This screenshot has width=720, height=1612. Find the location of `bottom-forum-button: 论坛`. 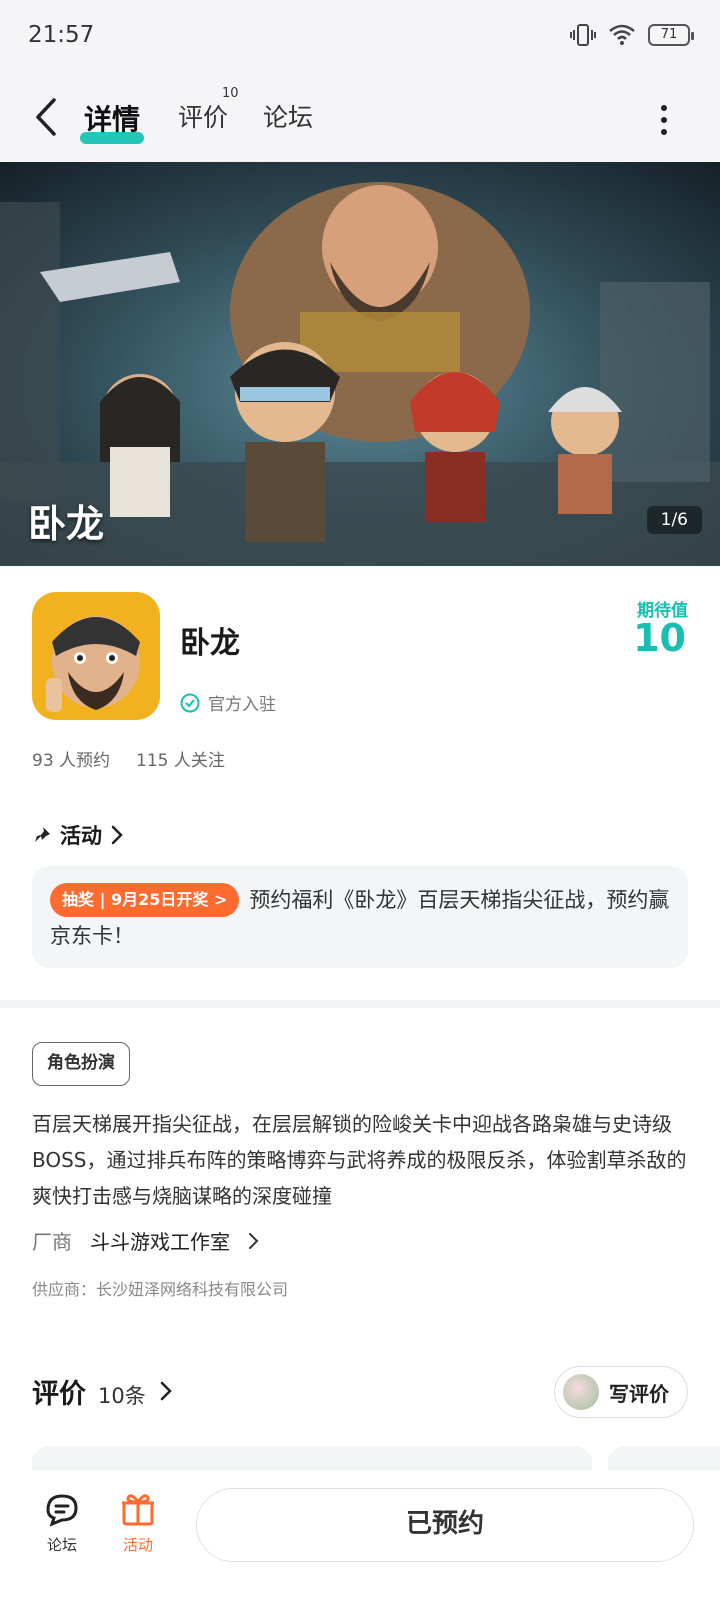

bottom-forum-button: 论坛 is located at coordinates (62, 1522).